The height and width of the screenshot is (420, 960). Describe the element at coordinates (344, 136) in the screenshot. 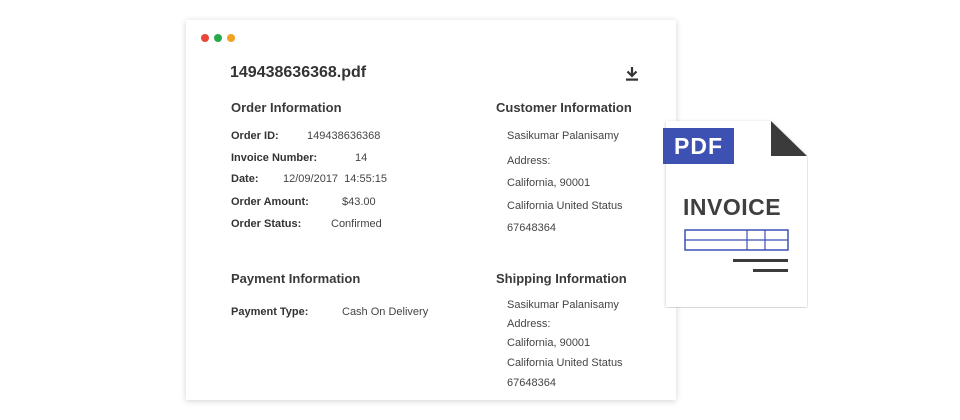

I see `order-id-value: 149438636368` at that location.